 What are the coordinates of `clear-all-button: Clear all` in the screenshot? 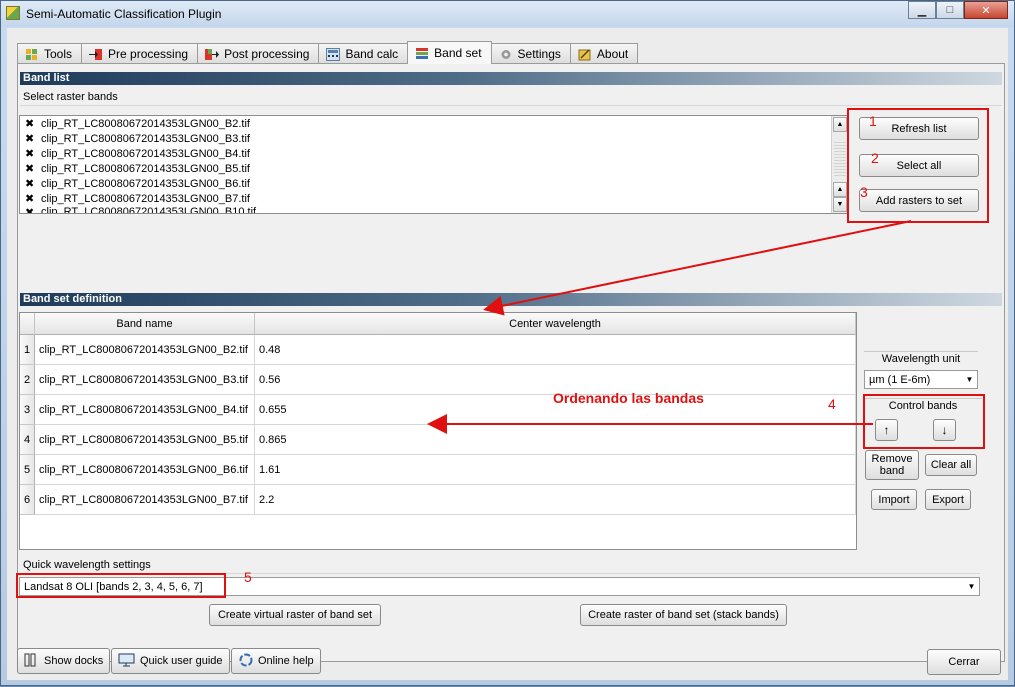 It's located at (951, 465).